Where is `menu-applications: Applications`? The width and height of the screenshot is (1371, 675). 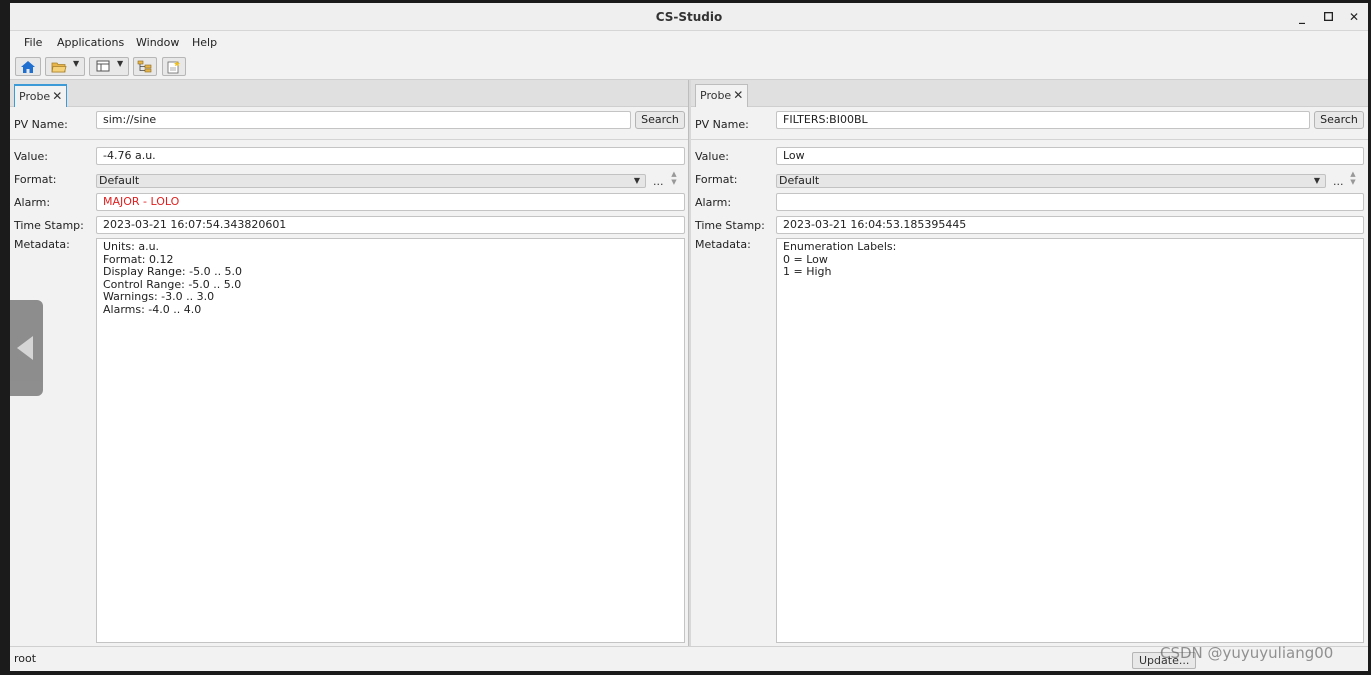
menu-applications: Applications is located at coordinates (90, 42).